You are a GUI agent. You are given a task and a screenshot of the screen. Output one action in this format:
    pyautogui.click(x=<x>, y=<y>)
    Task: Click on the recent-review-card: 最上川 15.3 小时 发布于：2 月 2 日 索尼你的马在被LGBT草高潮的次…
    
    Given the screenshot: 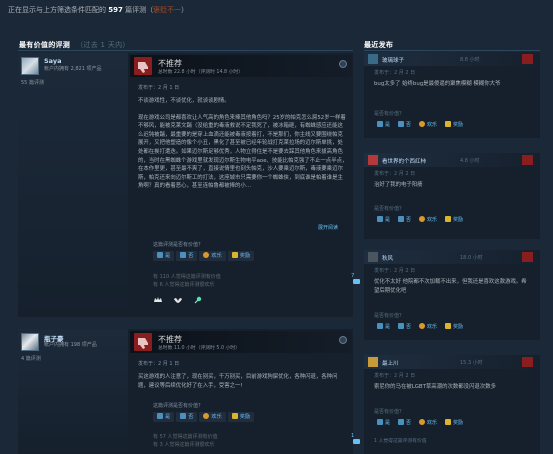 What is the action you would take?
    pyautogui.click(x=452, y=404)
    